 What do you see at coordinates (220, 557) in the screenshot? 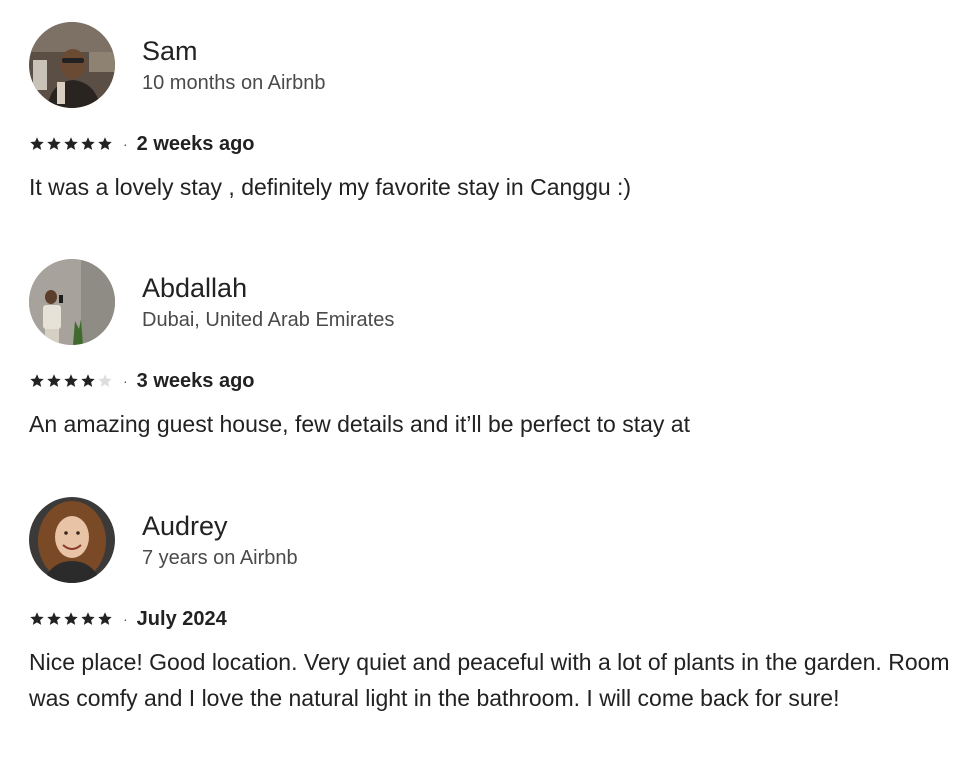
I see `reviewer-meta: 7 years on Airbnb` at bounding box center [220, 557].